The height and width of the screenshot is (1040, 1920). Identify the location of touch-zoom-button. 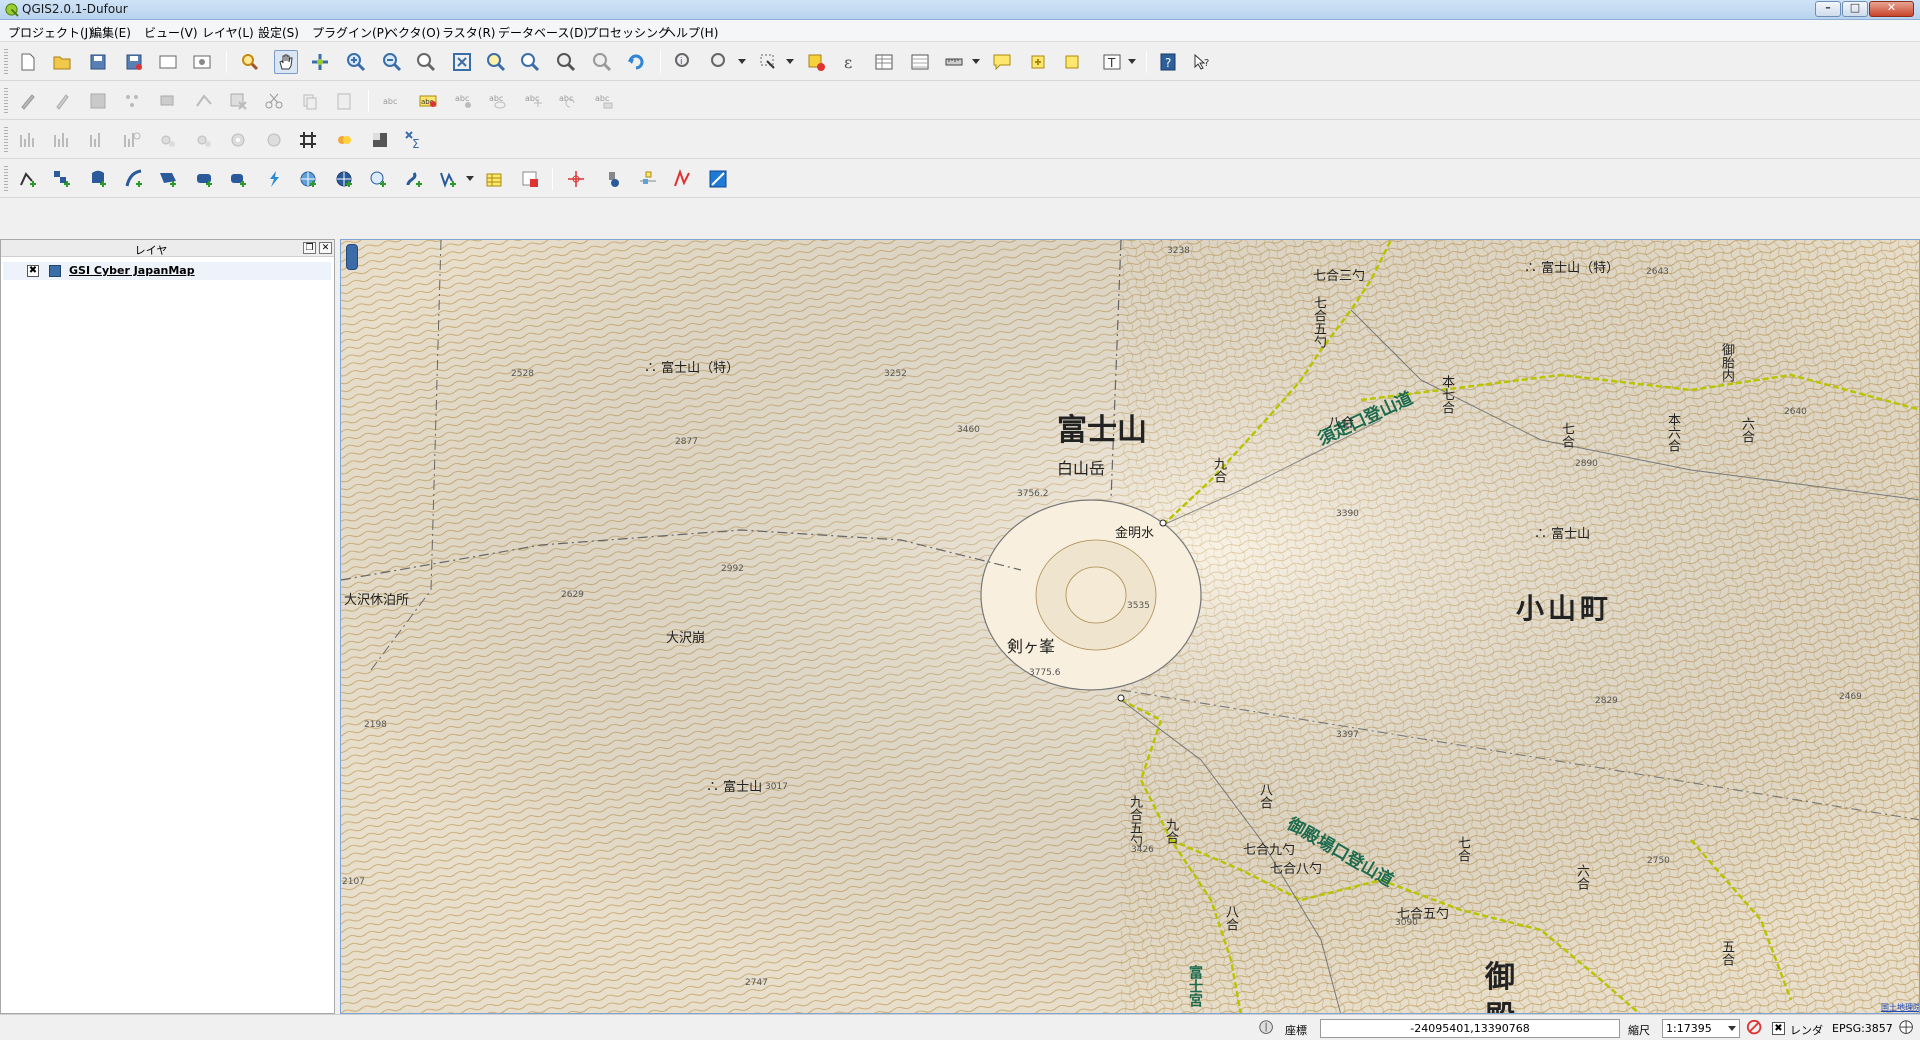
(320, 62).